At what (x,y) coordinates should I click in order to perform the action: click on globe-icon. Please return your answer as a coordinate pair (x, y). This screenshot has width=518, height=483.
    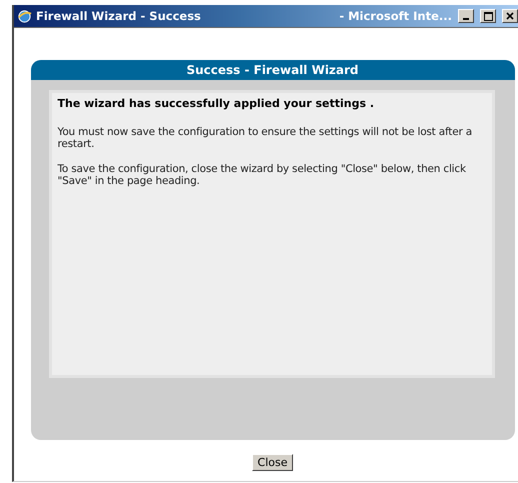
    Looking at the image, I should click on (24, 16).